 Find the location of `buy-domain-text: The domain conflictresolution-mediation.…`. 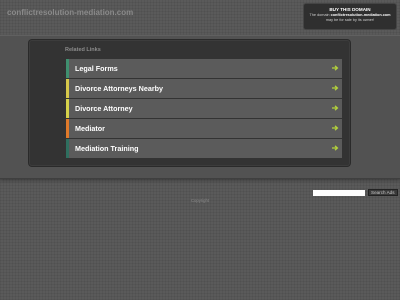

buy-domain-text: The domain conflictresolution-mediation.… is located at coordinates (350, 17).